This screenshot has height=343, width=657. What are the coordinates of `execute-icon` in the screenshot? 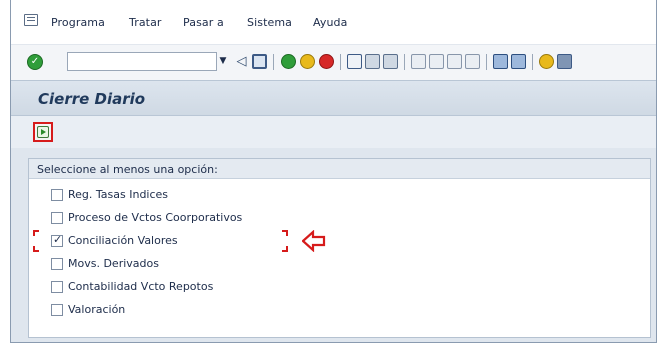 It's located at (43, 132).